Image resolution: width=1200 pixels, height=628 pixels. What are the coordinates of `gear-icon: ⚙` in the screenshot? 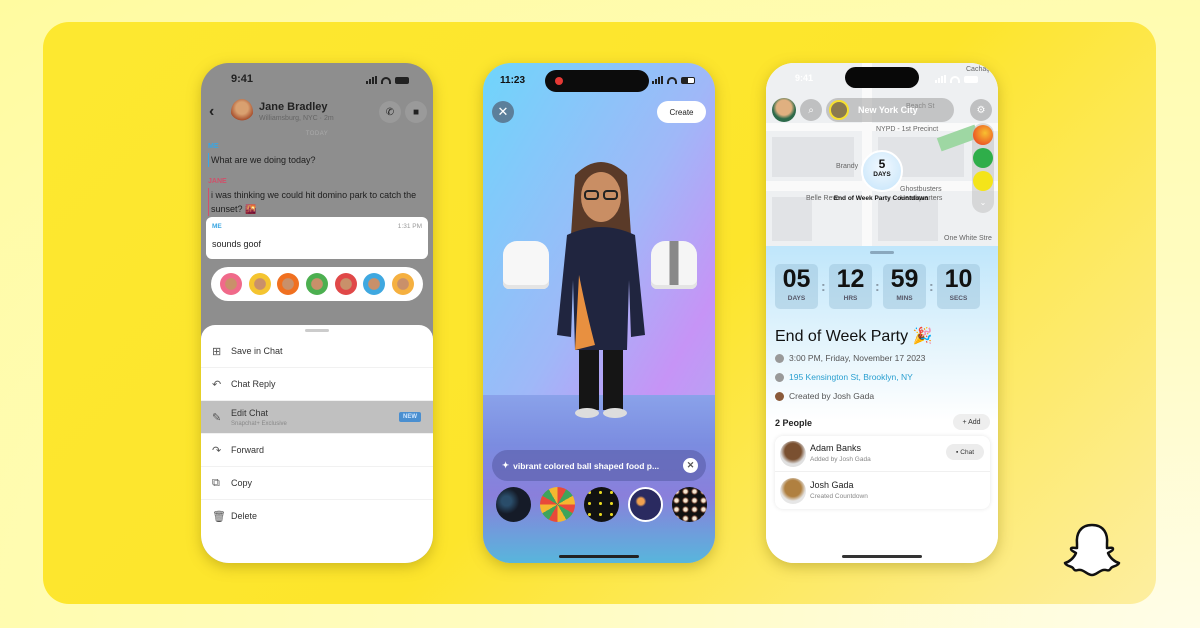 It's located at (981, 110).